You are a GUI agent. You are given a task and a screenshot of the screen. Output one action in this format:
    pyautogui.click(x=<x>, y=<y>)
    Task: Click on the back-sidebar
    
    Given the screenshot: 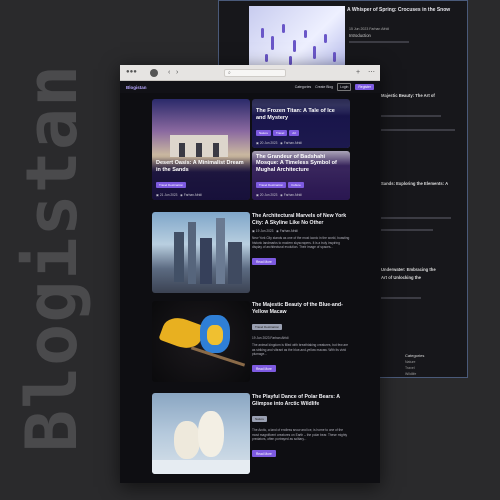 What is the action you would take?
    pyautogui.click(x=421, y=210)
    